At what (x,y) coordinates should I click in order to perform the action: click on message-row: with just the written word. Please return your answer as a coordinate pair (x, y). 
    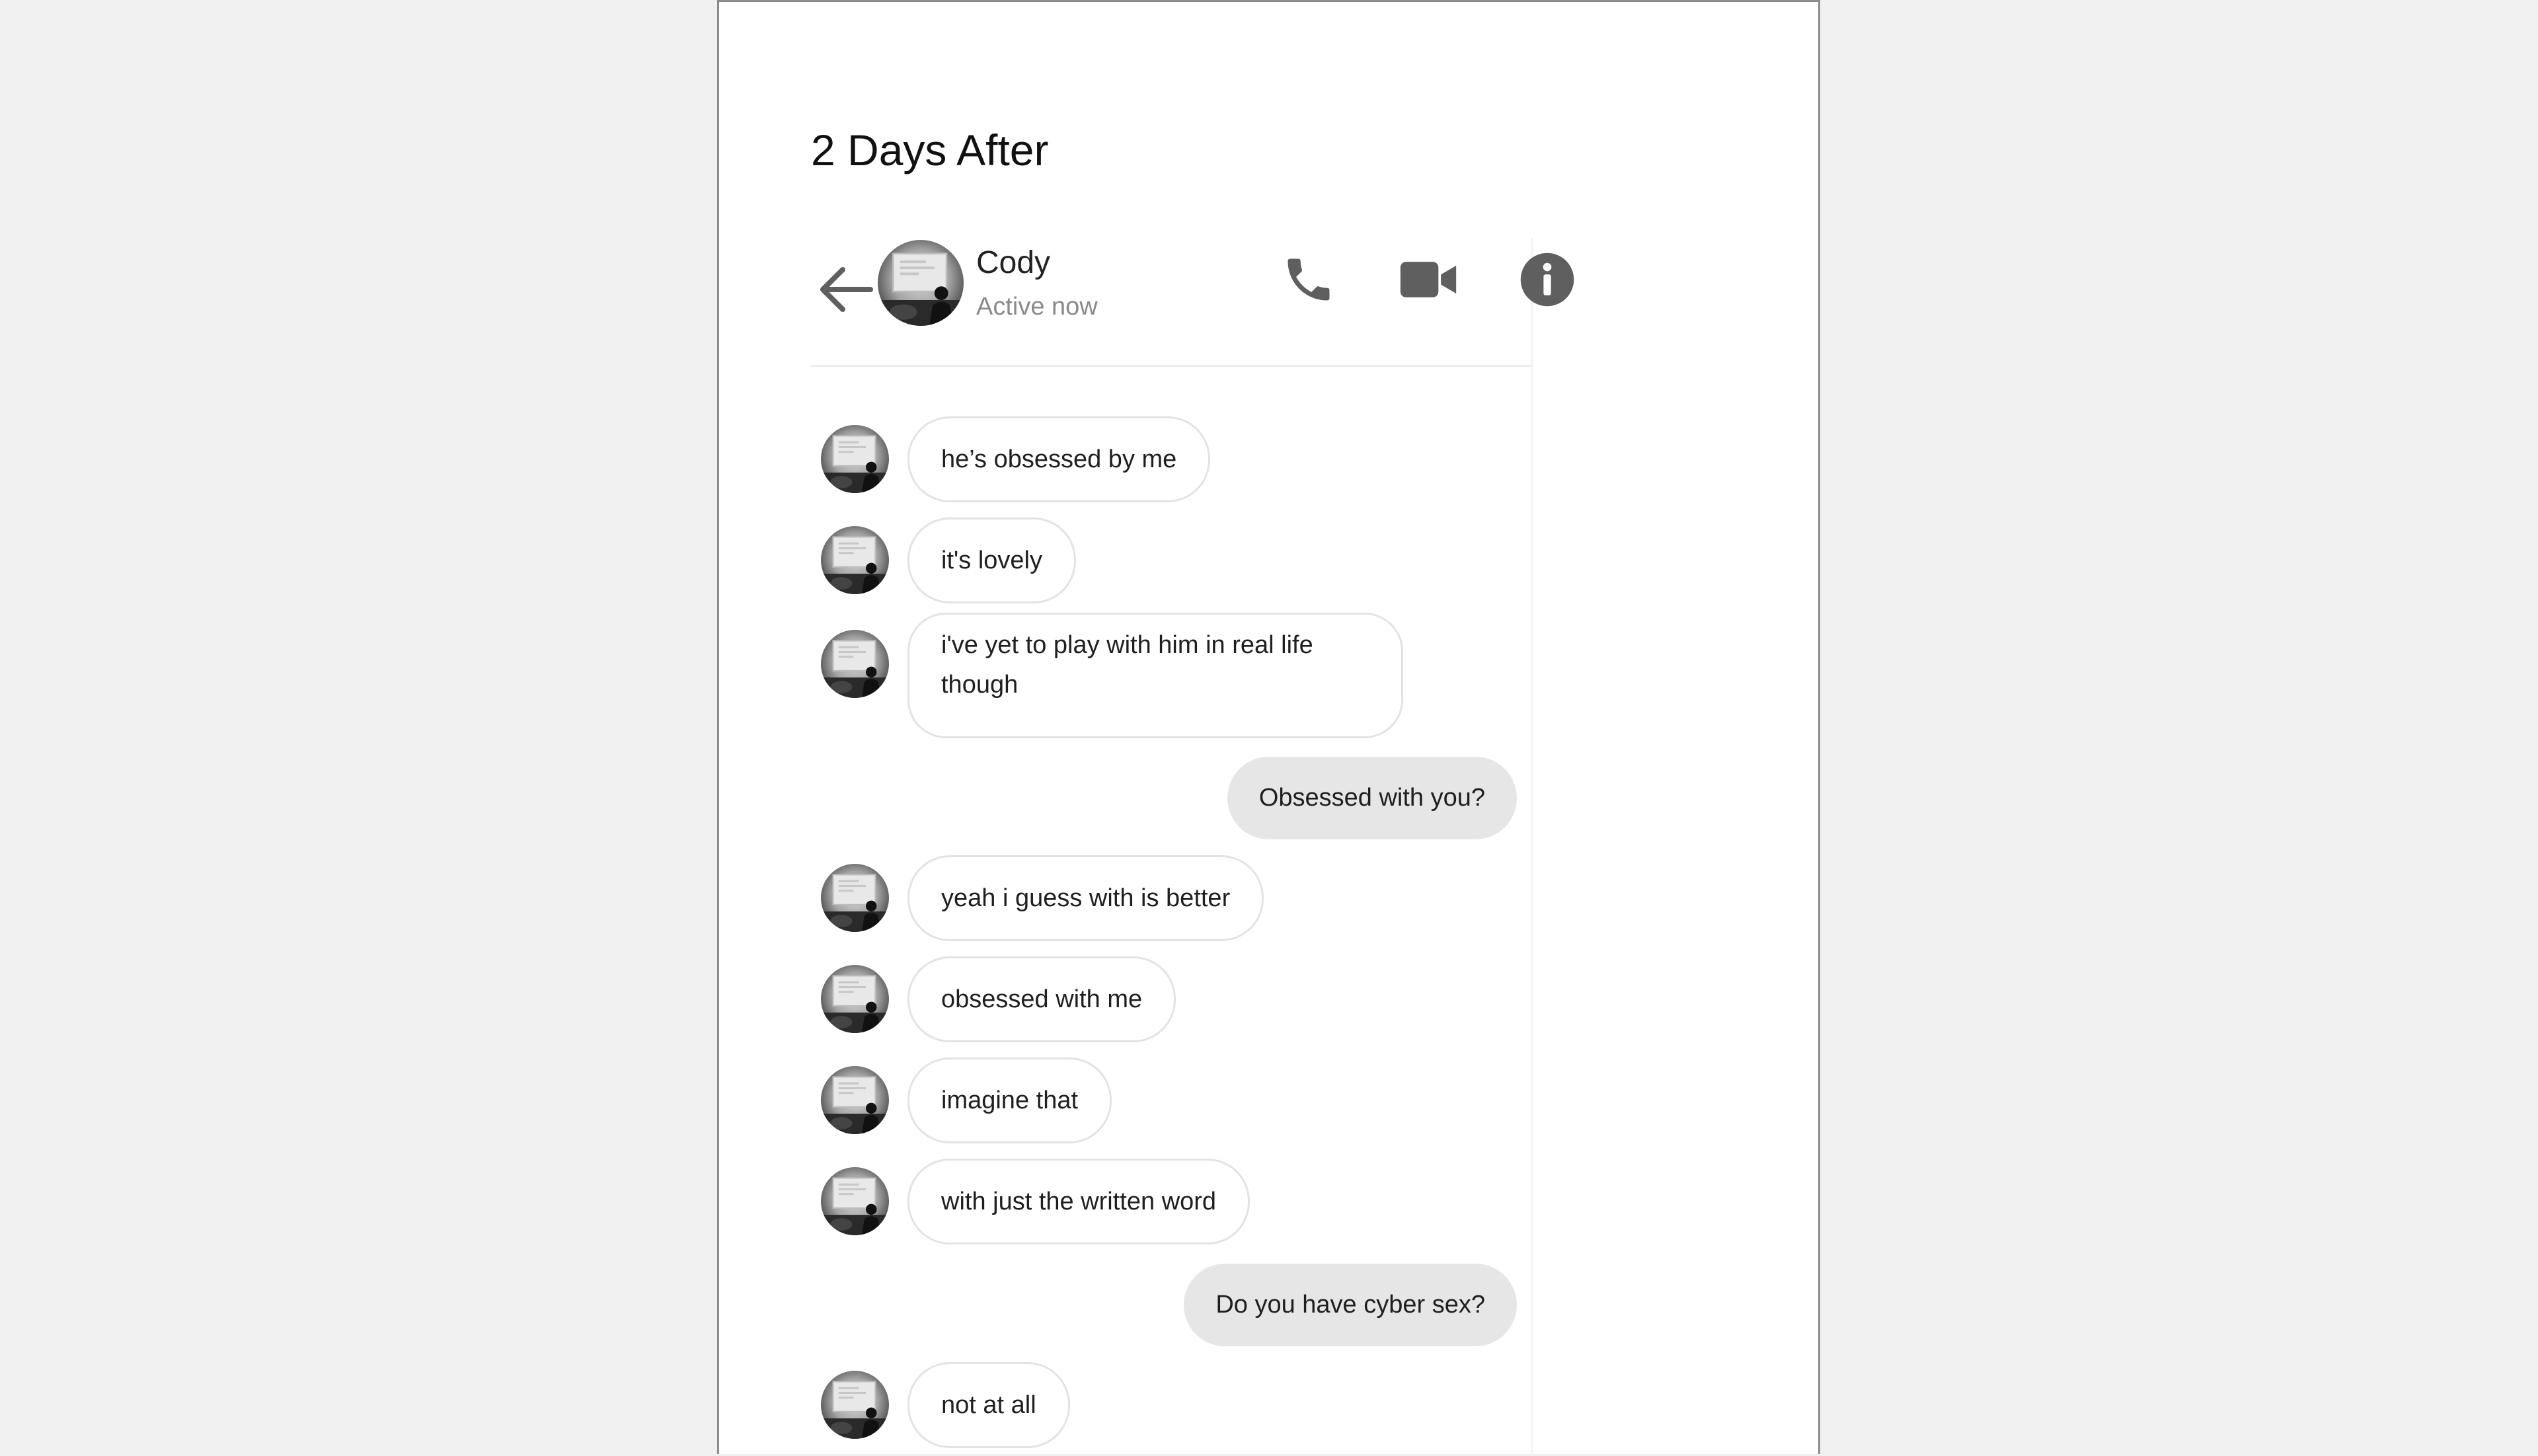
    Looking at the image, I should click on (1171, 1202).